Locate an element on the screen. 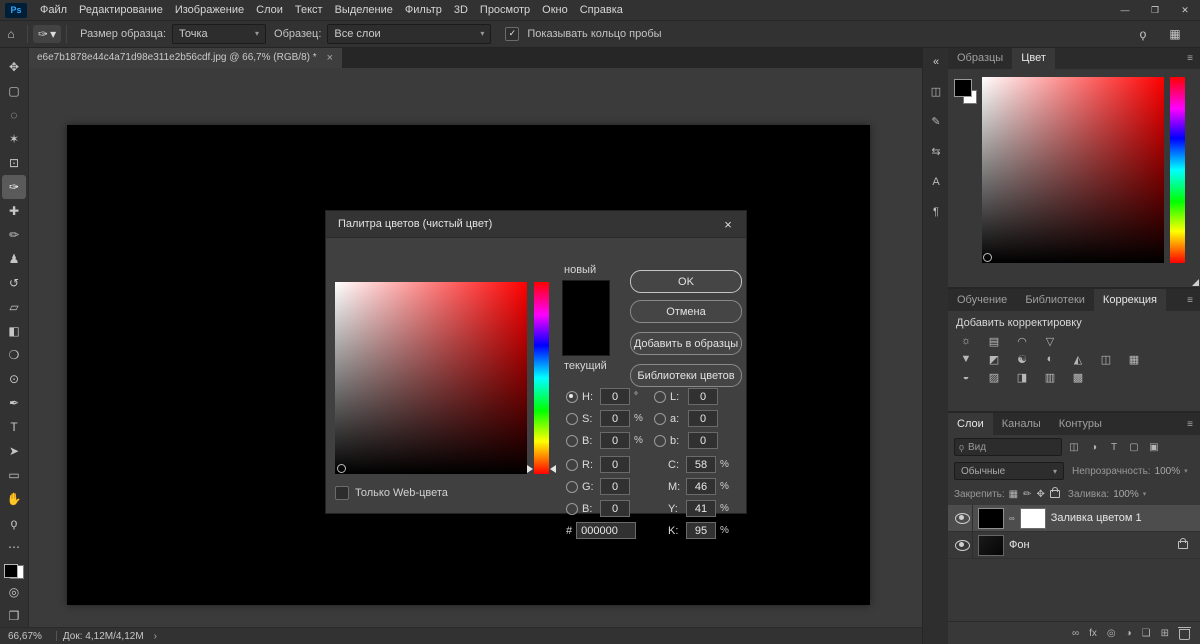 The height and width of the screenshot is (644, 1200). hsb-b-input is located at coordinates (615, 440).